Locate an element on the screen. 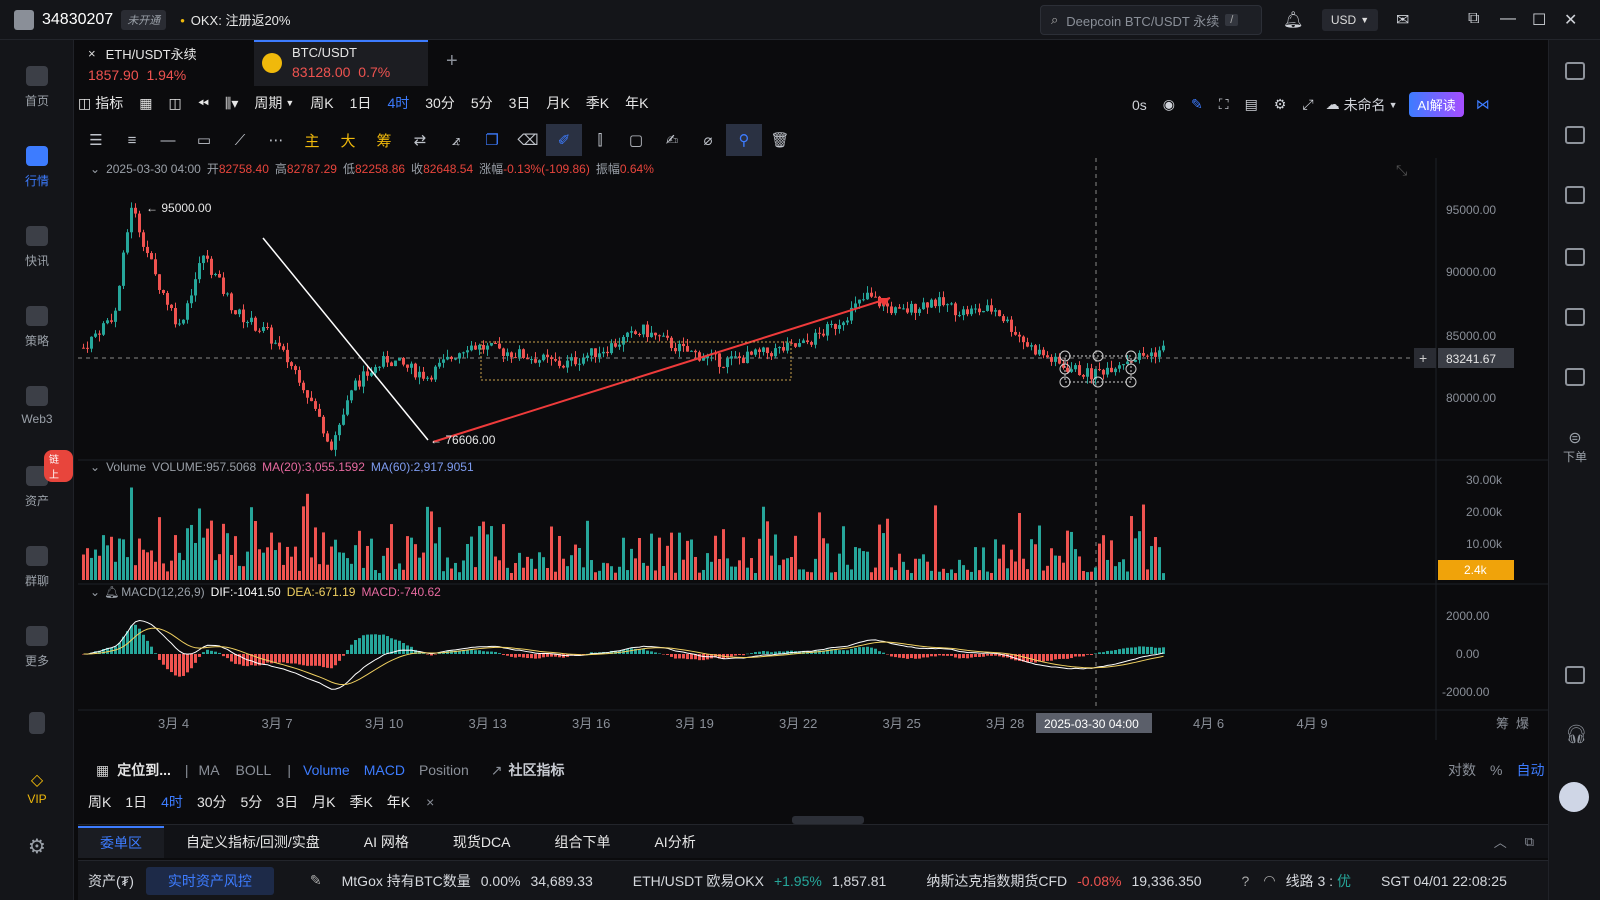 This screenshot has height=900, width=1600. swap-icon: ⇄ is located at coordinates (420, 140).